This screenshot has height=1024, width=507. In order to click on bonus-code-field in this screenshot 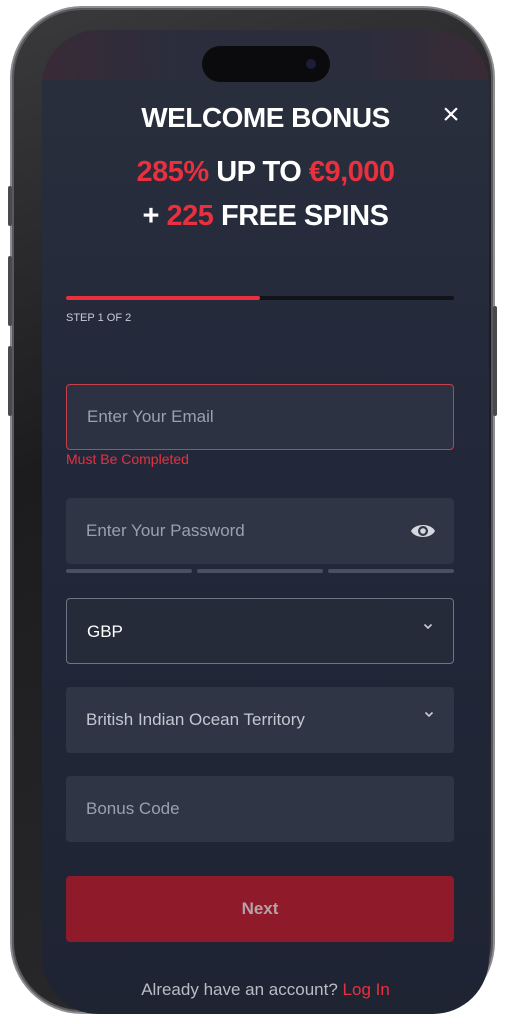, I will do `click(260, 809)`.